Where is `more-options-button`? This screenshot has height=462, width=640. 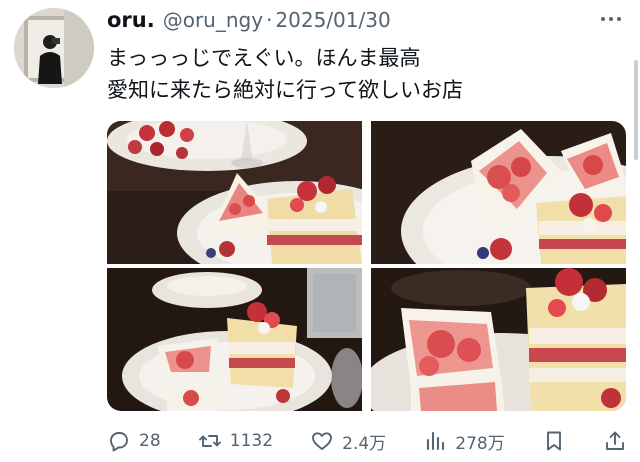 more-options-button is located at coordinates (611, 19).